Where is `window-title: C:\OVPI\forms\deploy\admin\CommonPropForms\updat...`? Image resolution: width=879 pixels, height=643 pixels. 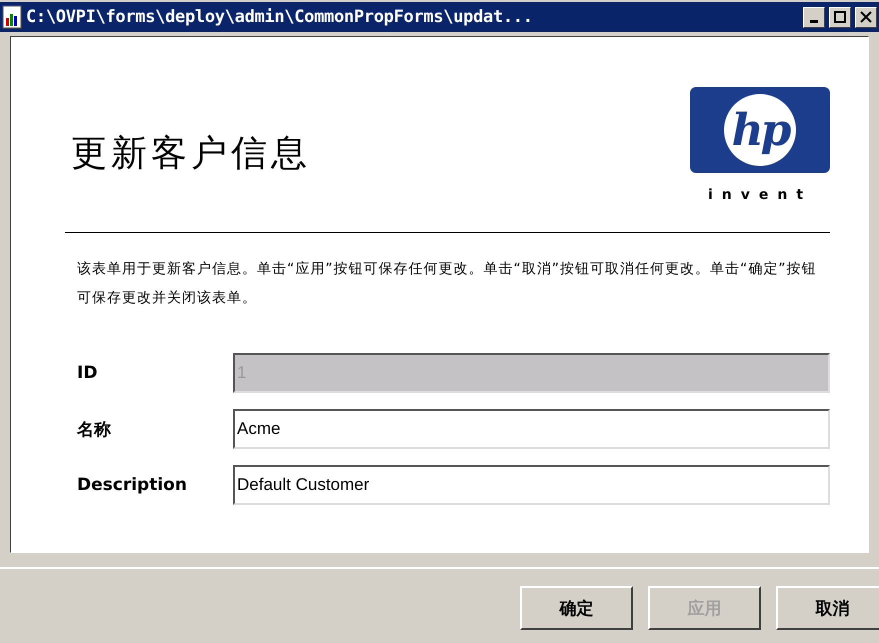
window-title: C:\OVPI\forms\deploy\admin\CommonPropForms\updat... is located at coordinates (280, 17).